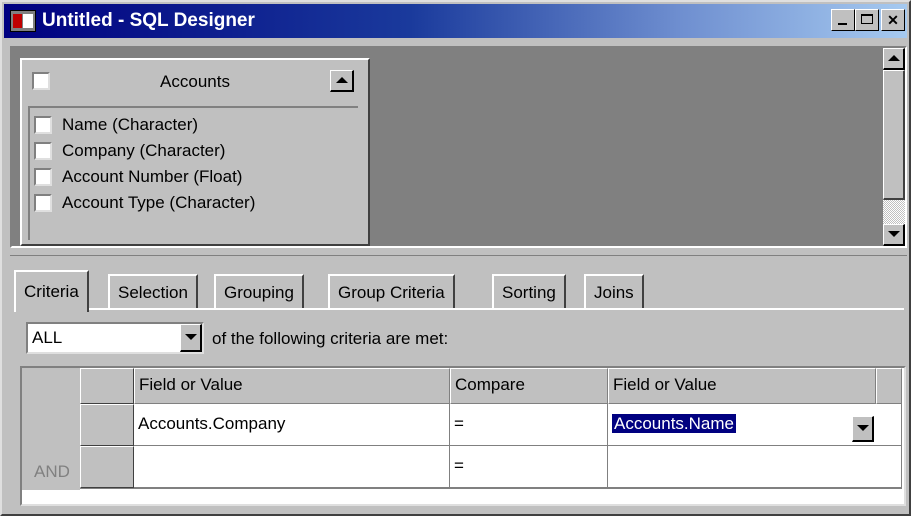 Image resolution: width=911 pixels, height=516 pixels. I want to click on tab-criteria: Criteria, so click(51, 291).